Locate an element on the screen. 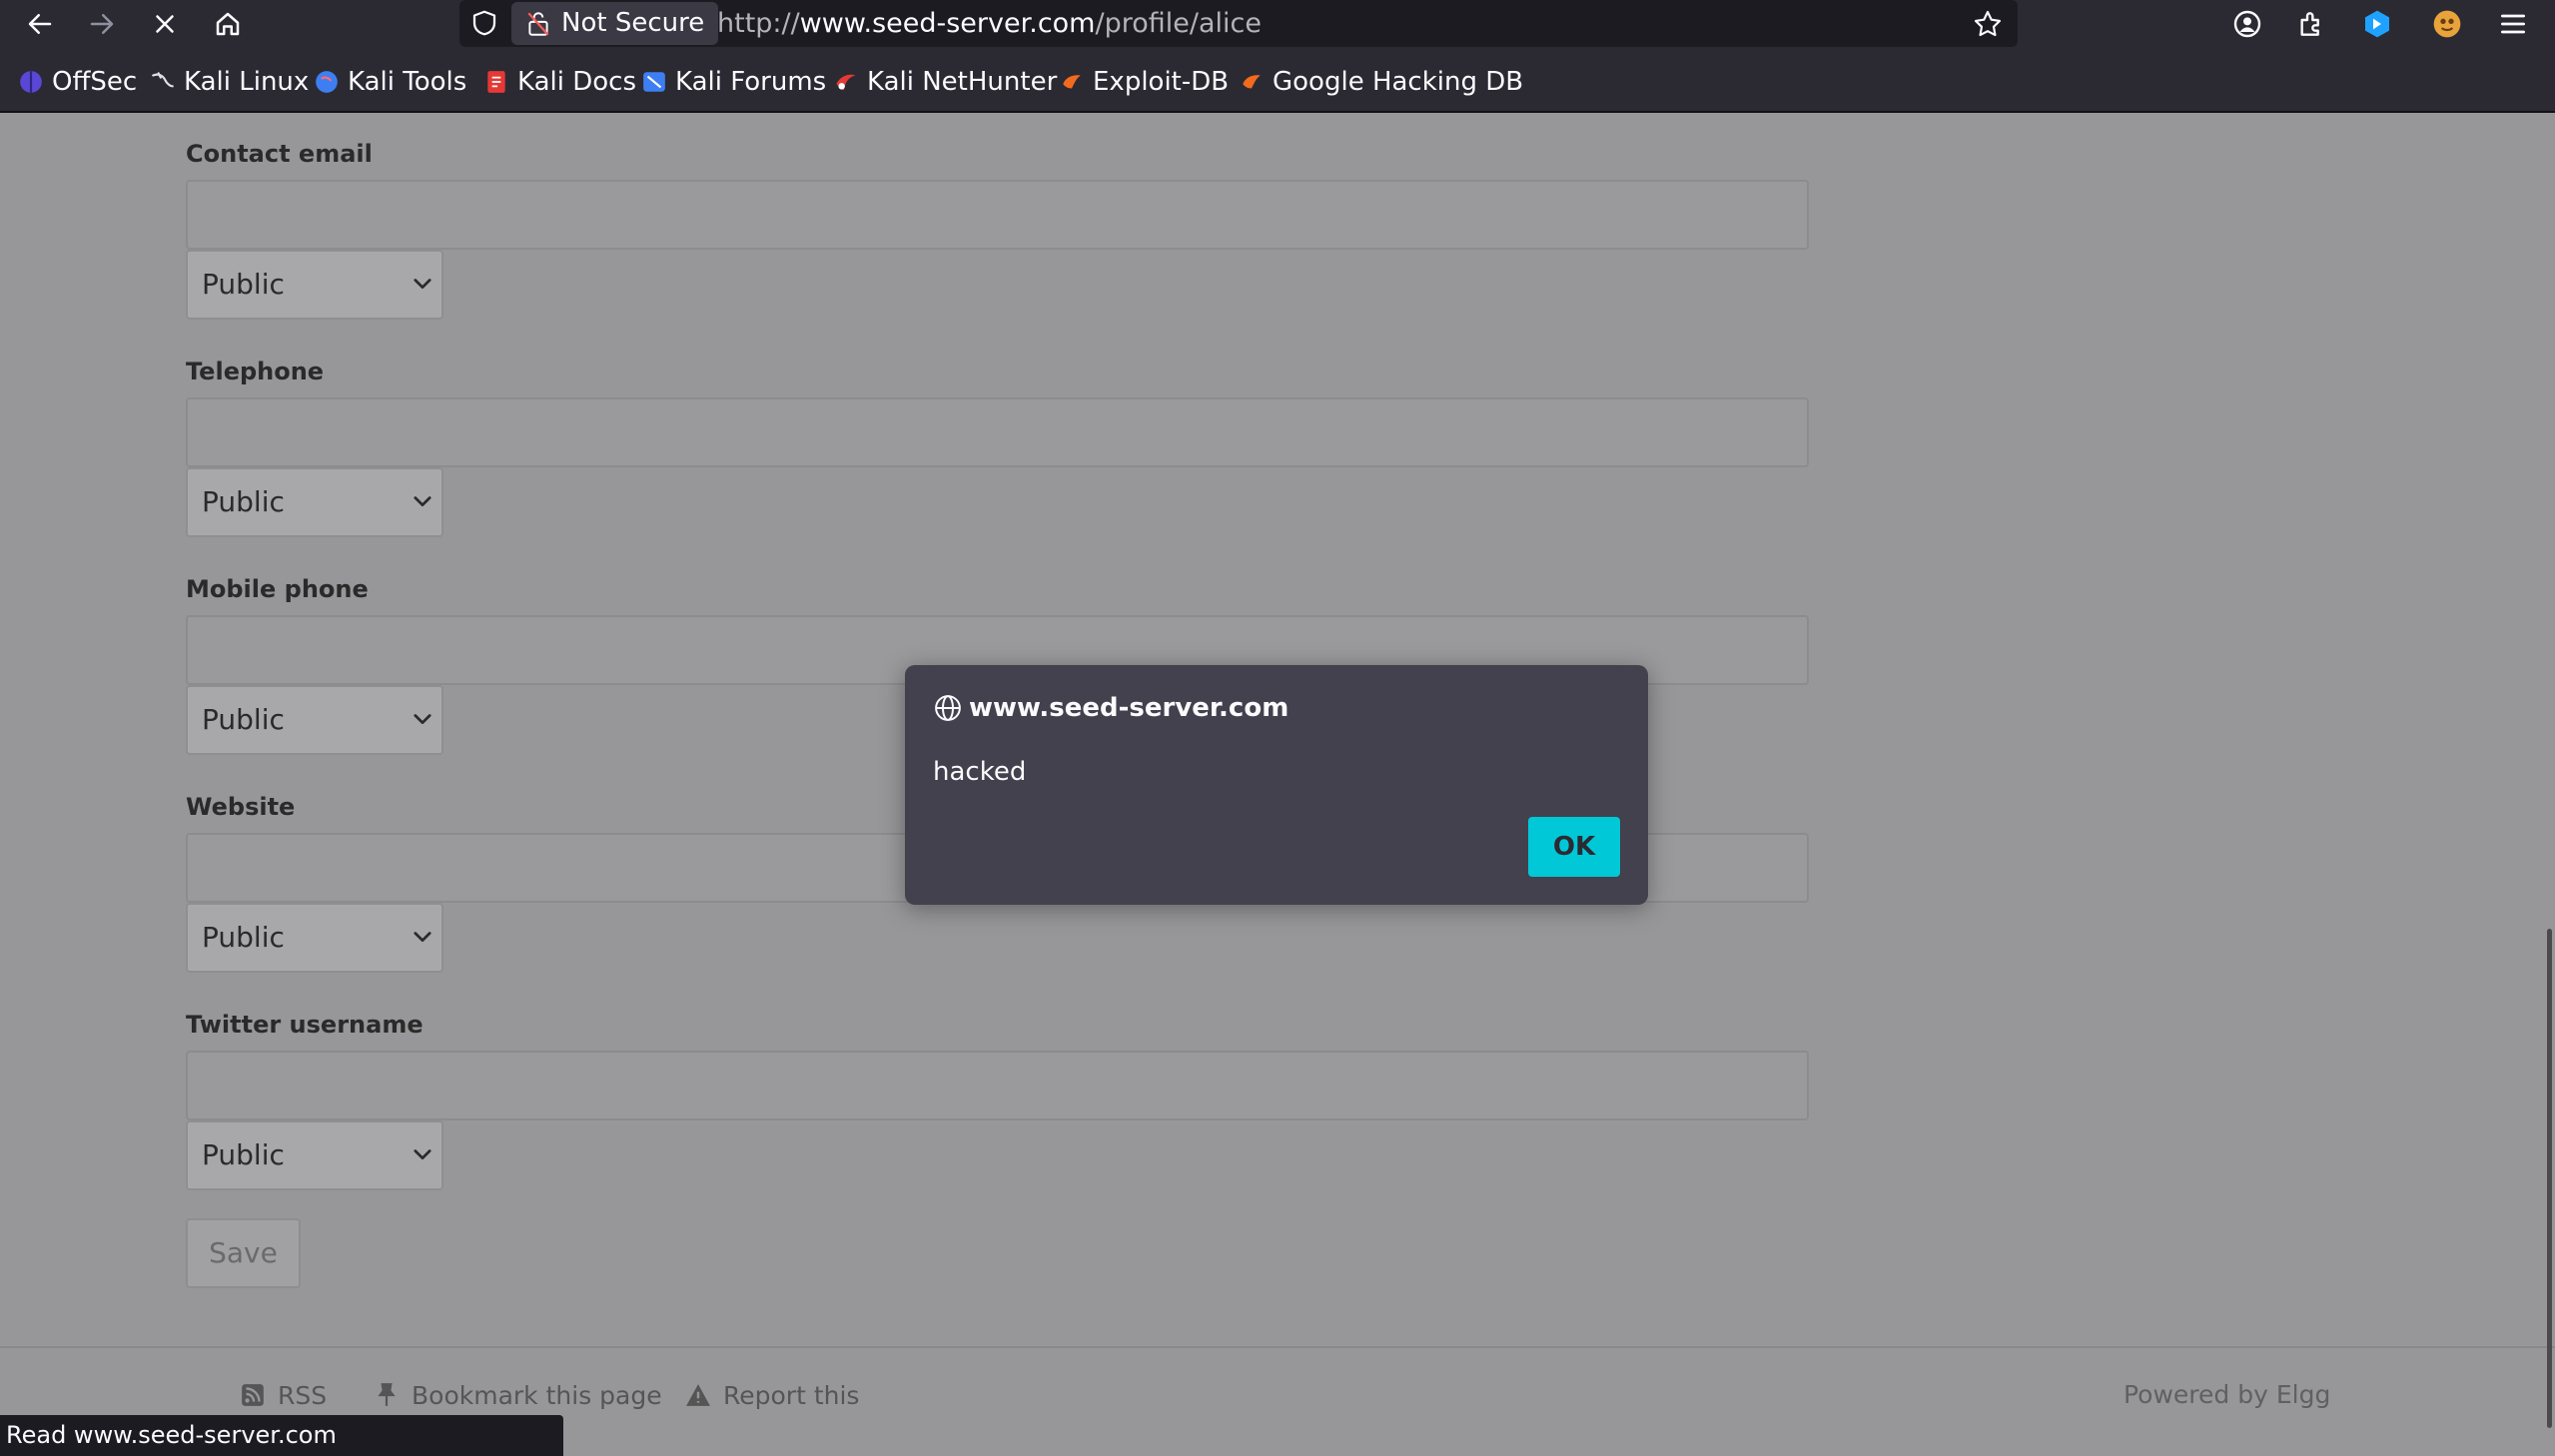 This screenshot has height=1456, width=2555. twitter-username-access-select: Public is located at coordinates (314, 1155).